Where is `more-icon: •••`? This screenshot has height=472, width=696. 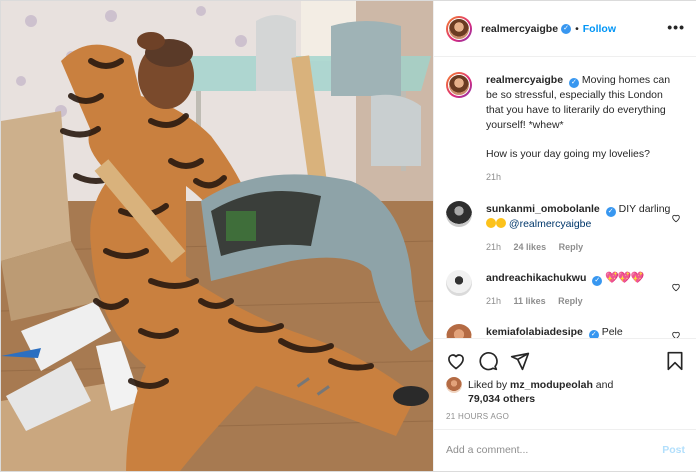 more-icon: ••• is located at coordinates (676, 27).